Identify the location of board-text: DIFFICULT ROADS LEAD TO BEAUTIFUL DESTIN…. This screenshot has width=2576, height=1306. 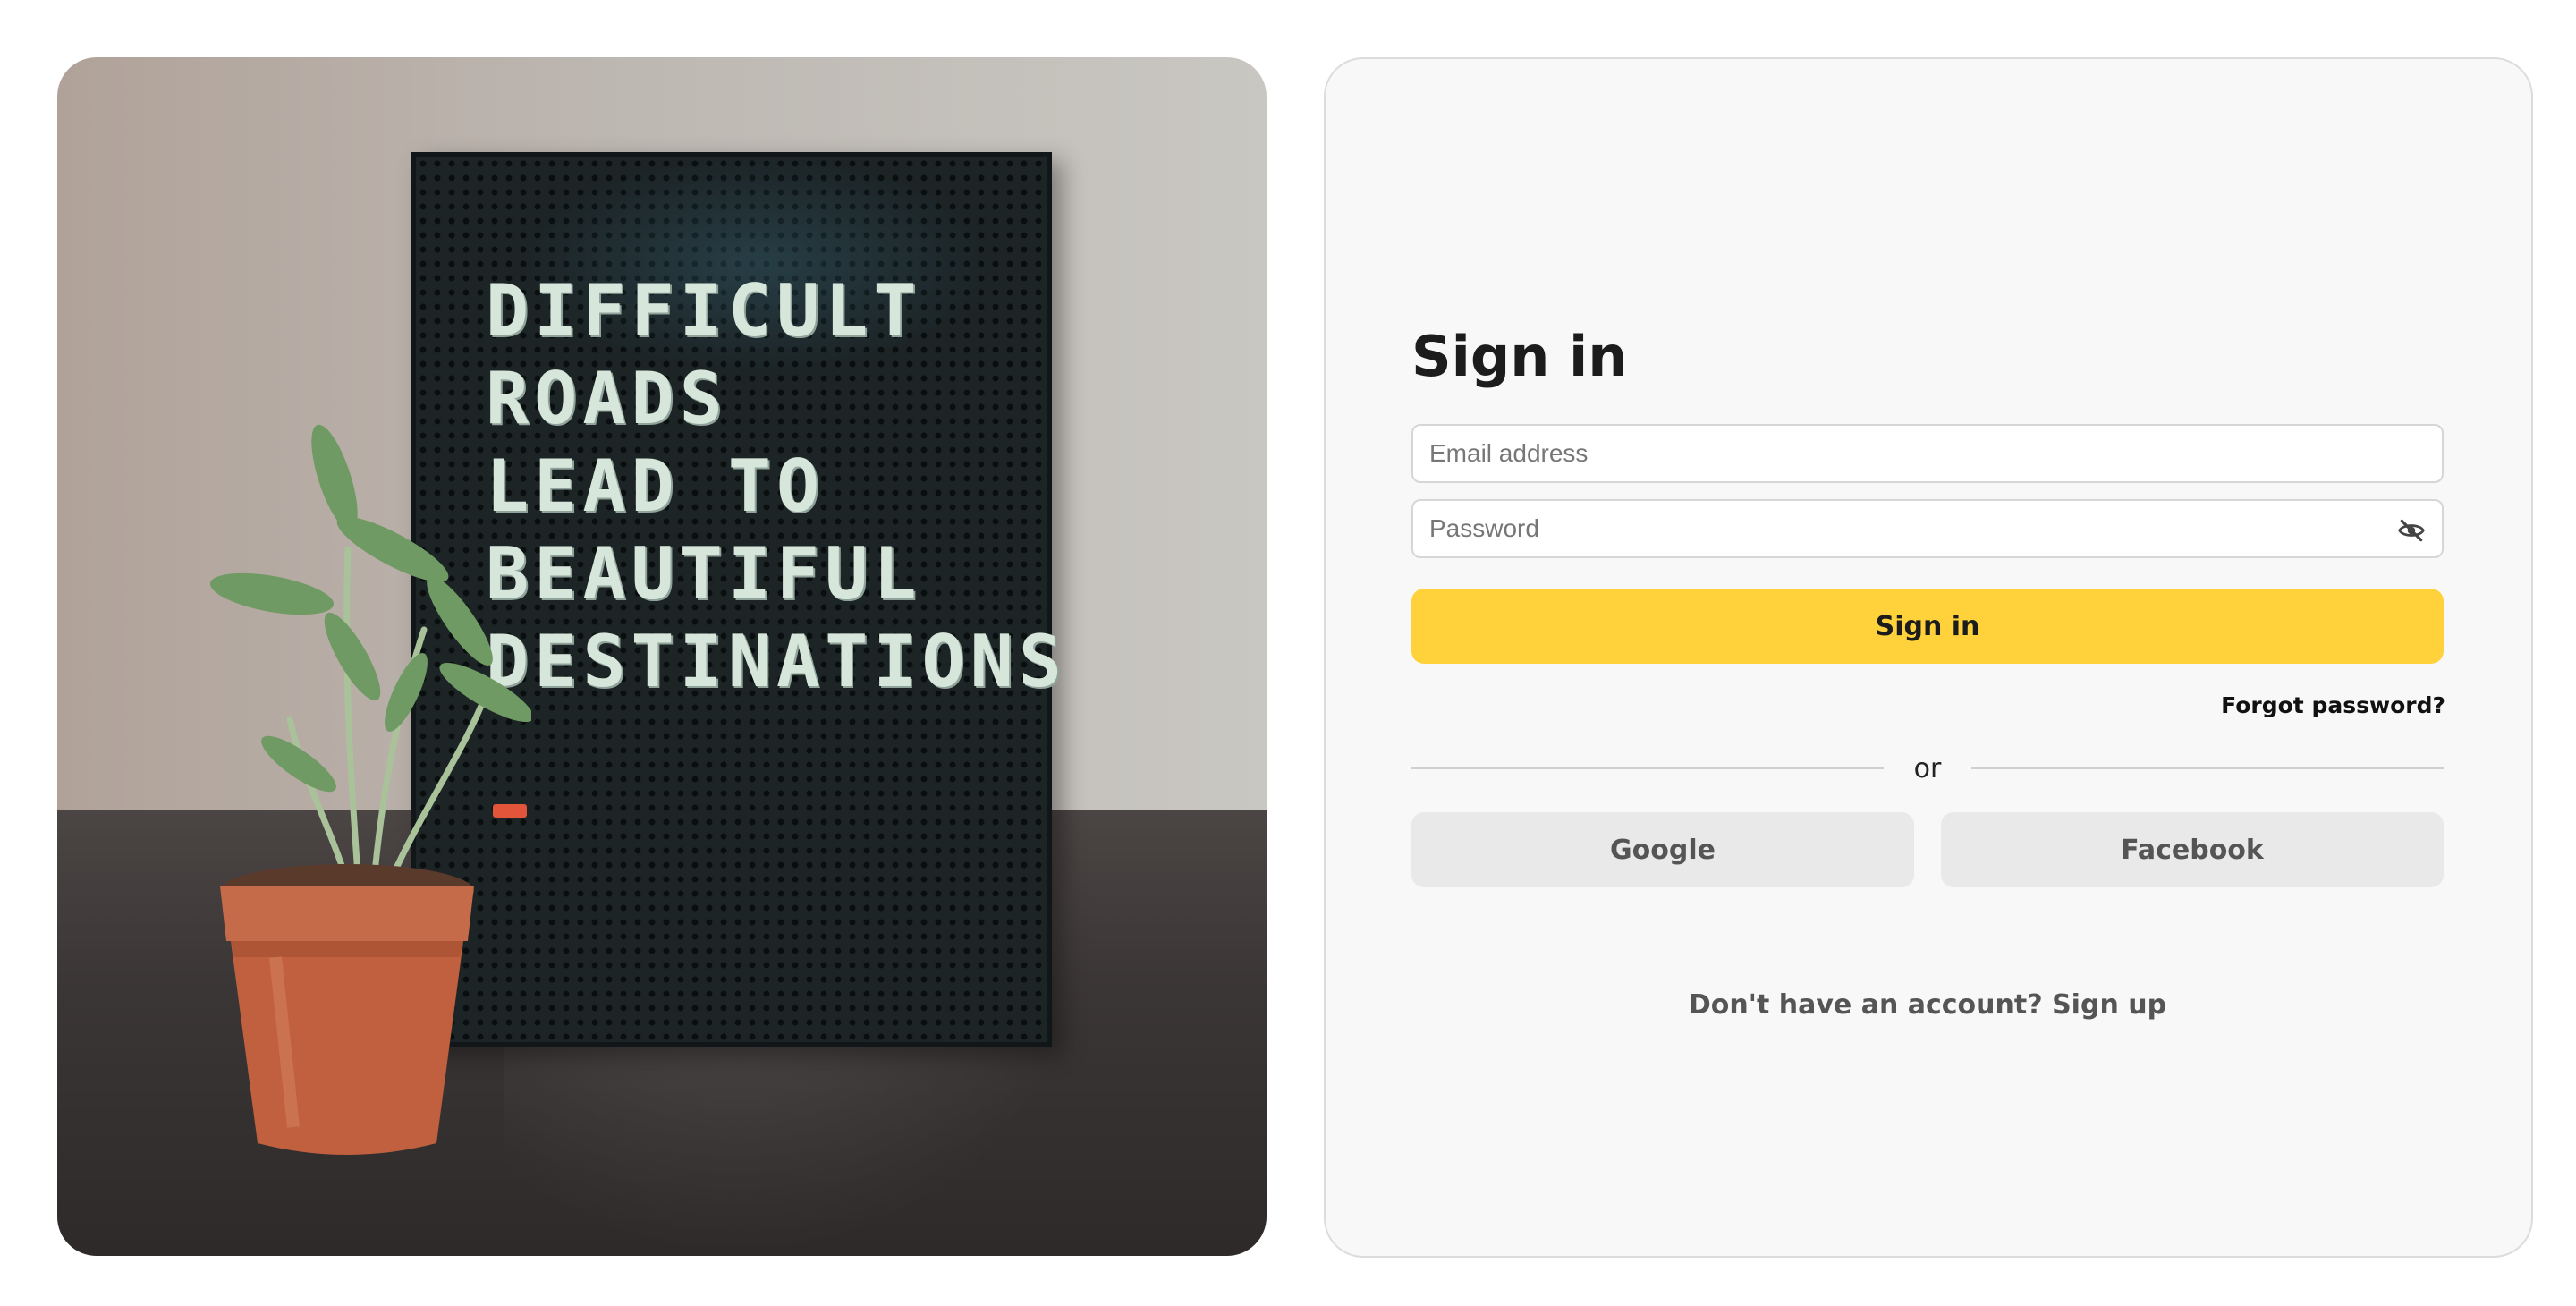
(776, 486).